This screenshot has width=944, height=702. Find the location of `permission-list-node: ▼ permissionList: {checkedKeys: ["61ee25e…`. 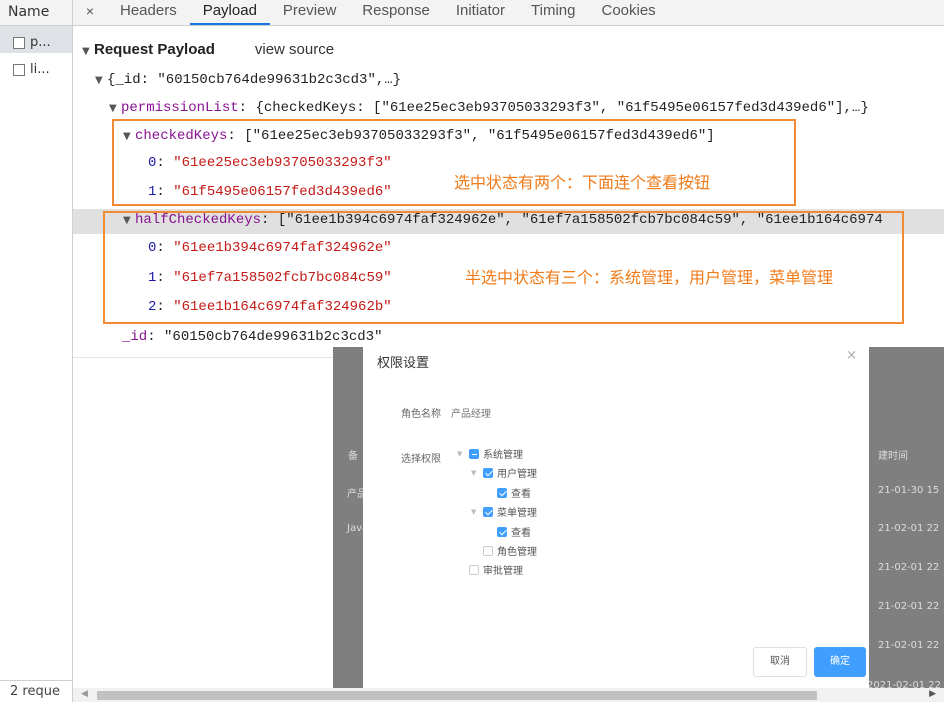

permission-list-node: ▼ permissionList: {checkedKeys: ["61ee25e… is located at coordinates (489, 108).